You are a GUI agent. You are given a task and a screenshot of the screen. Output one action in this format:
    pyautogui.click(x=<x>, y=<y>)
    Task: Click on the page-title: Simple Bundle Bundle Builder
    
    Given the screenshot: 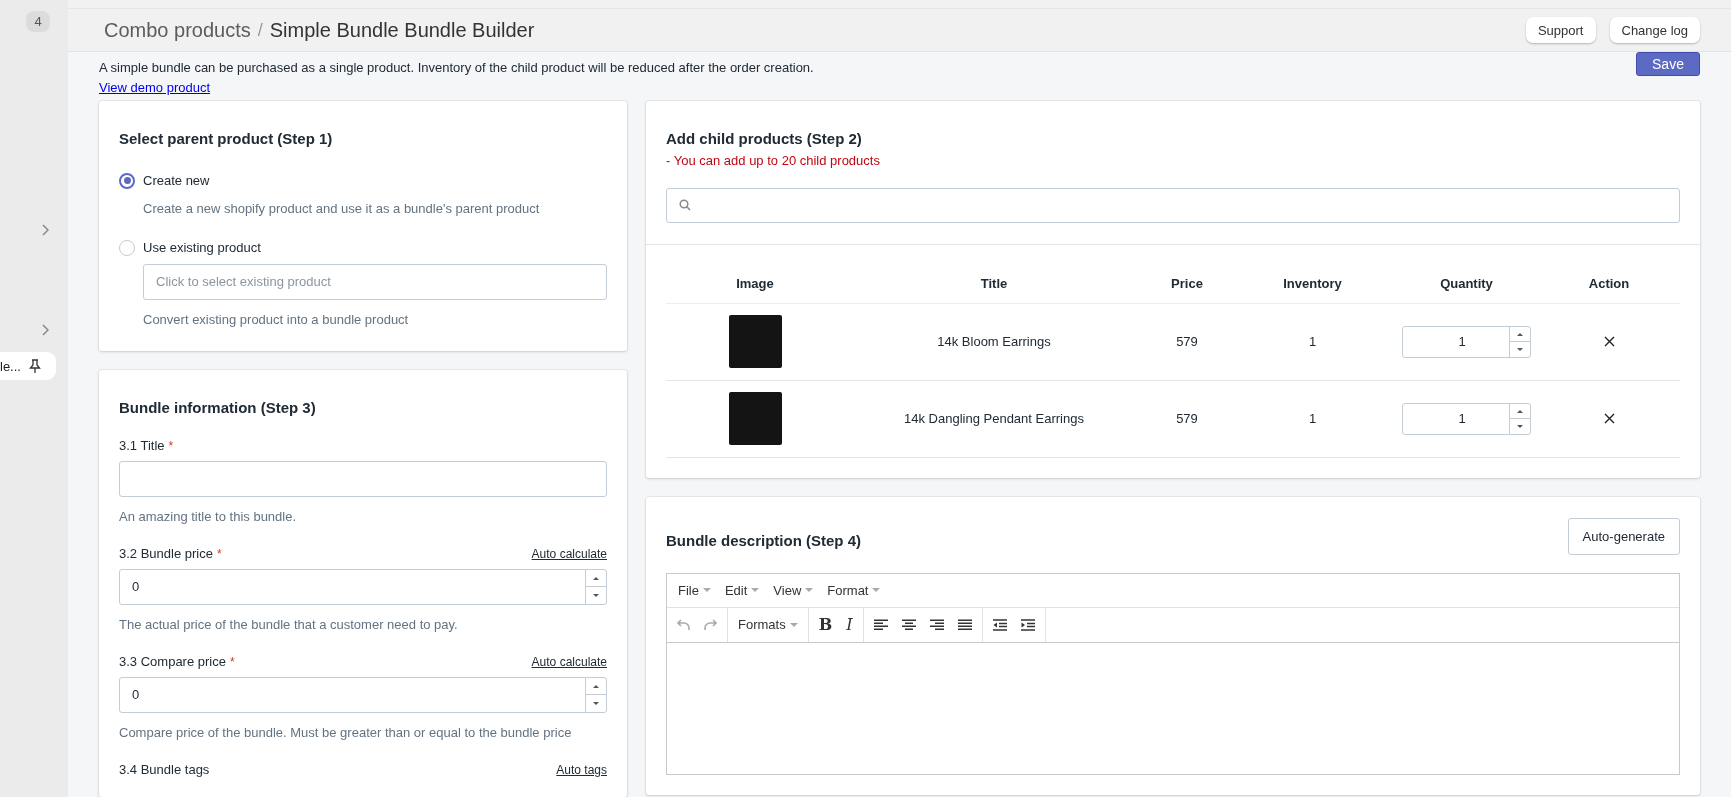 What is the action you would take?
    pyautogui.click(x=402, y=30)
    